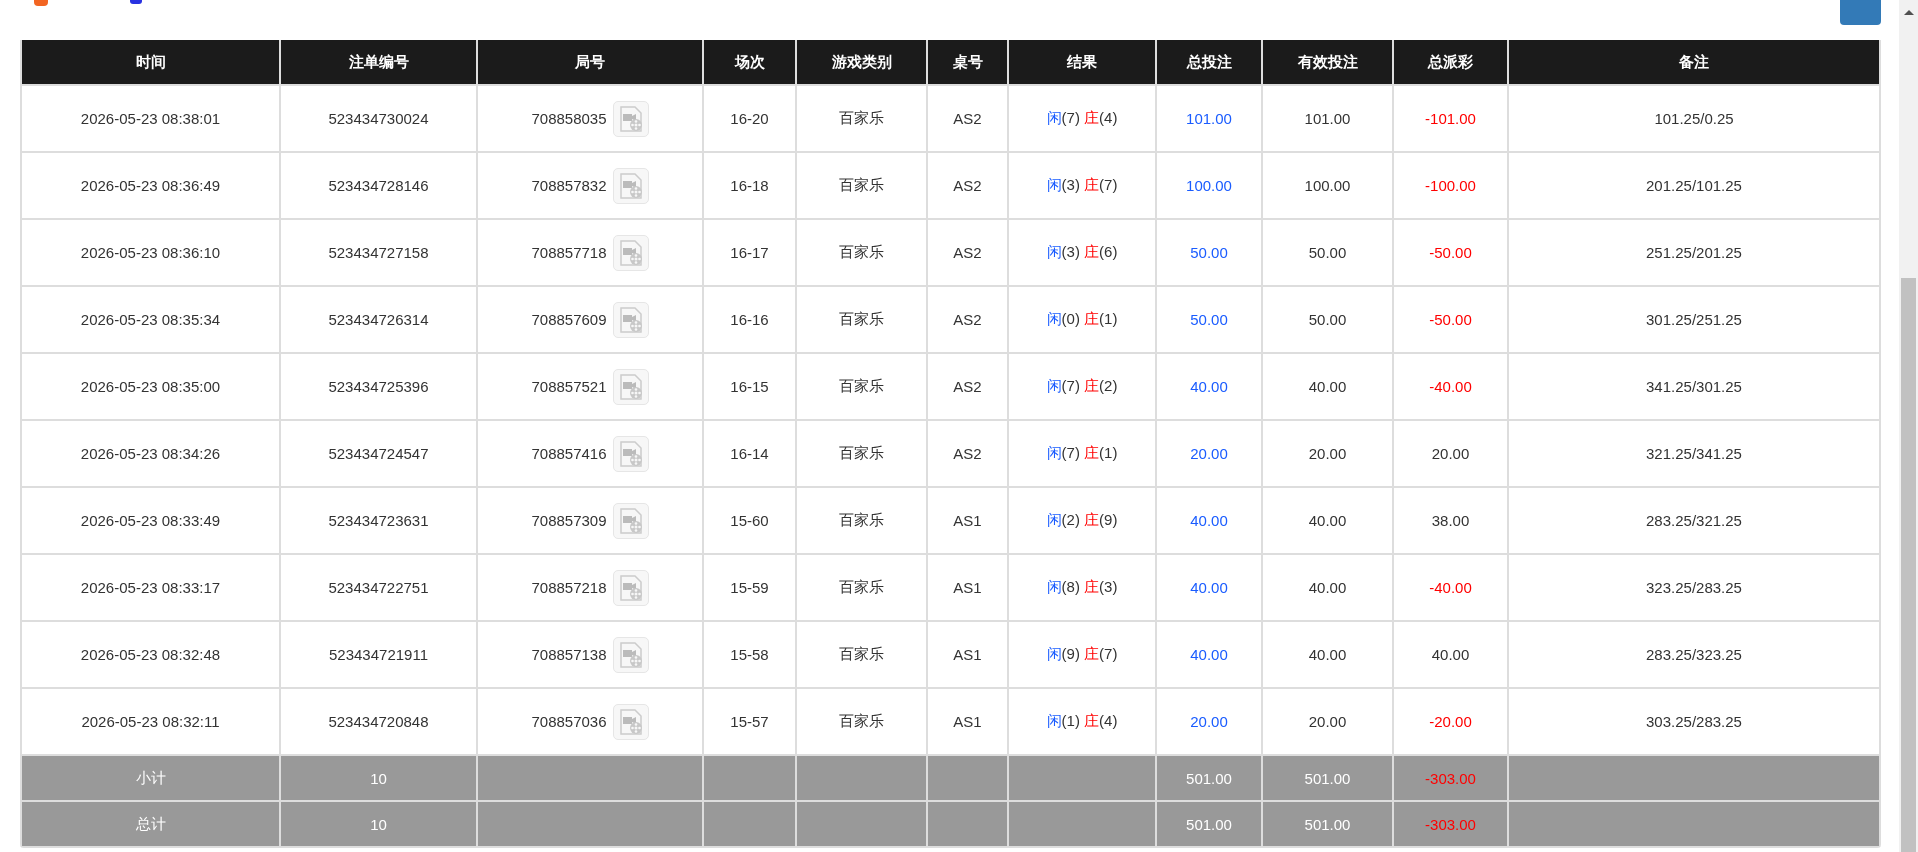  What do you see at coordinates (378, 185) in the screenshot?
I see `table-cell: 523434728146` at bounding box center [378, 185].